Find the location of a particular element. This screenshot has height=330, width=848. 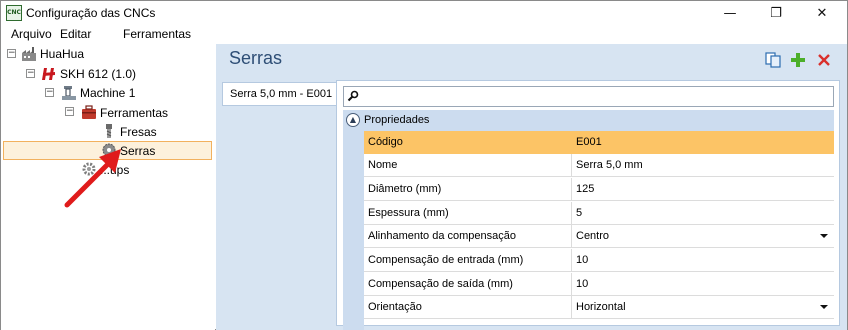

property-row-alinhamento: Alinhamento da compensação Centro is located at coordinates (599, 236).